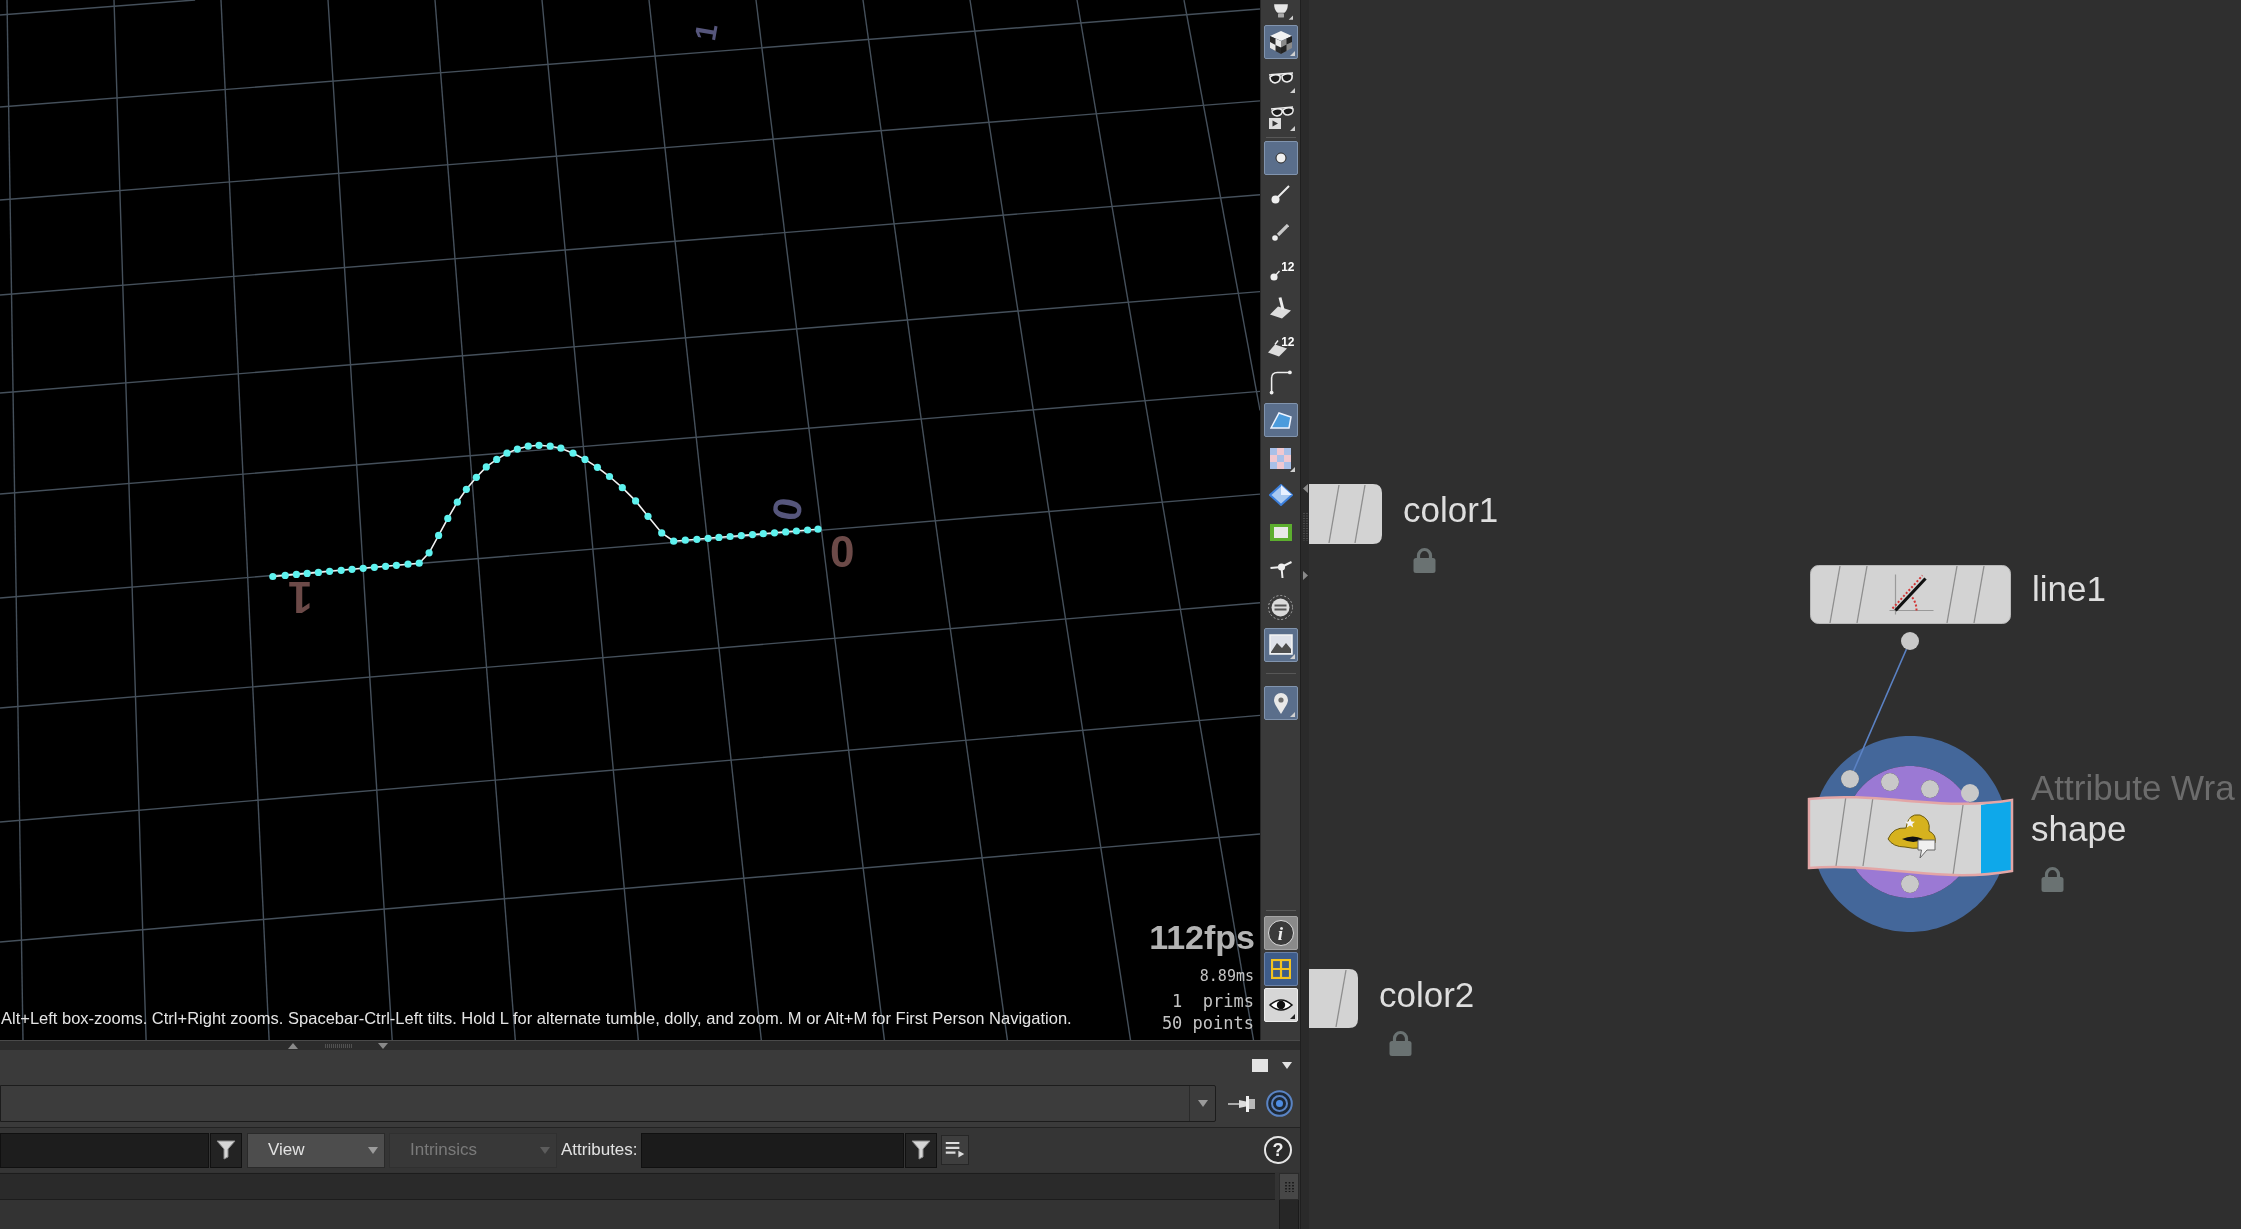 Image resolution: width=2241 pixels, height=1229 pixels. Describe the element at coordinates (2079, 828) in the screenshot. I see `node-name: shape` at that location.